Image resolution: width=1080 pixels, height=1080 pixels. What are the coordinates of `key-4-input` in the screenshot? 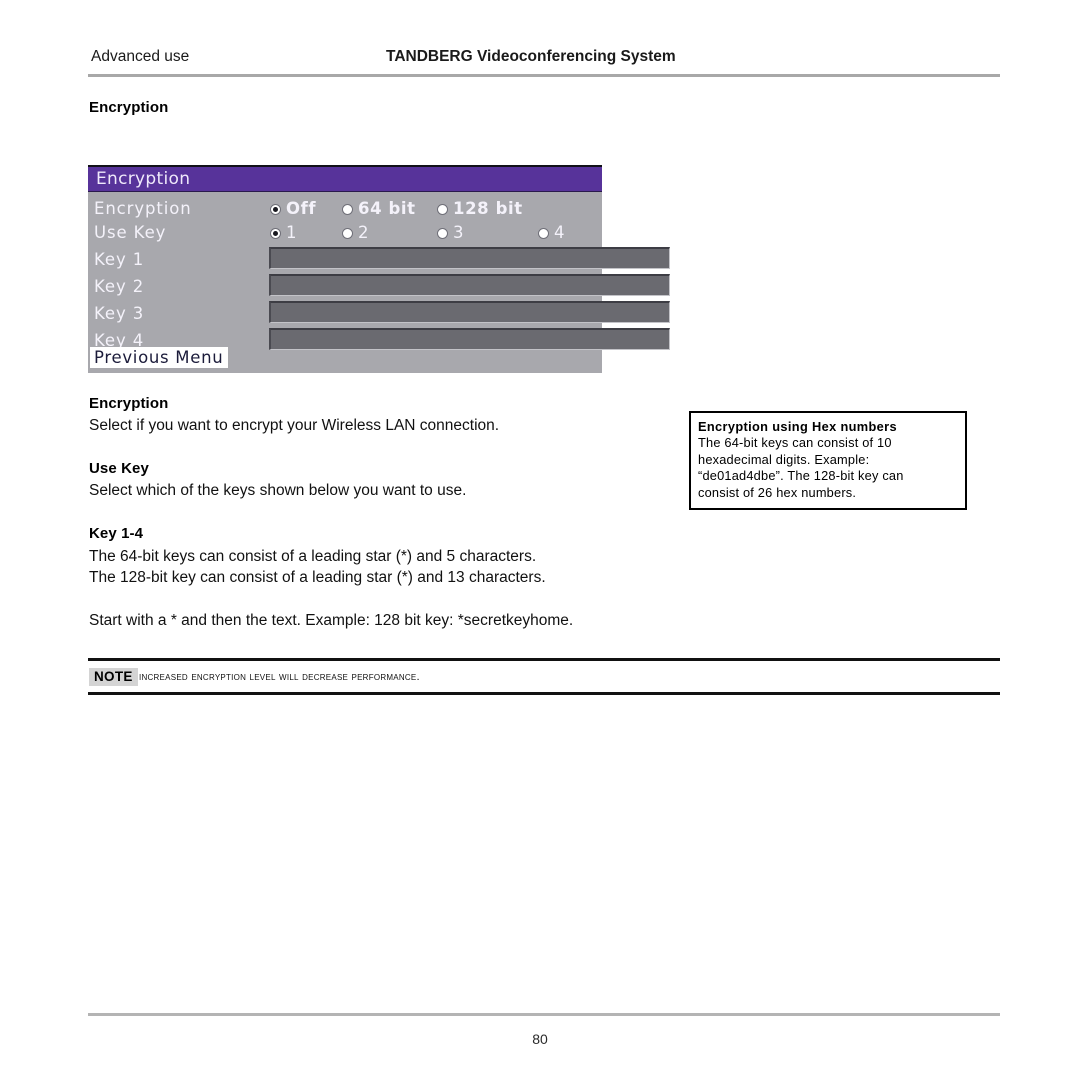 It's located at (469, 339).